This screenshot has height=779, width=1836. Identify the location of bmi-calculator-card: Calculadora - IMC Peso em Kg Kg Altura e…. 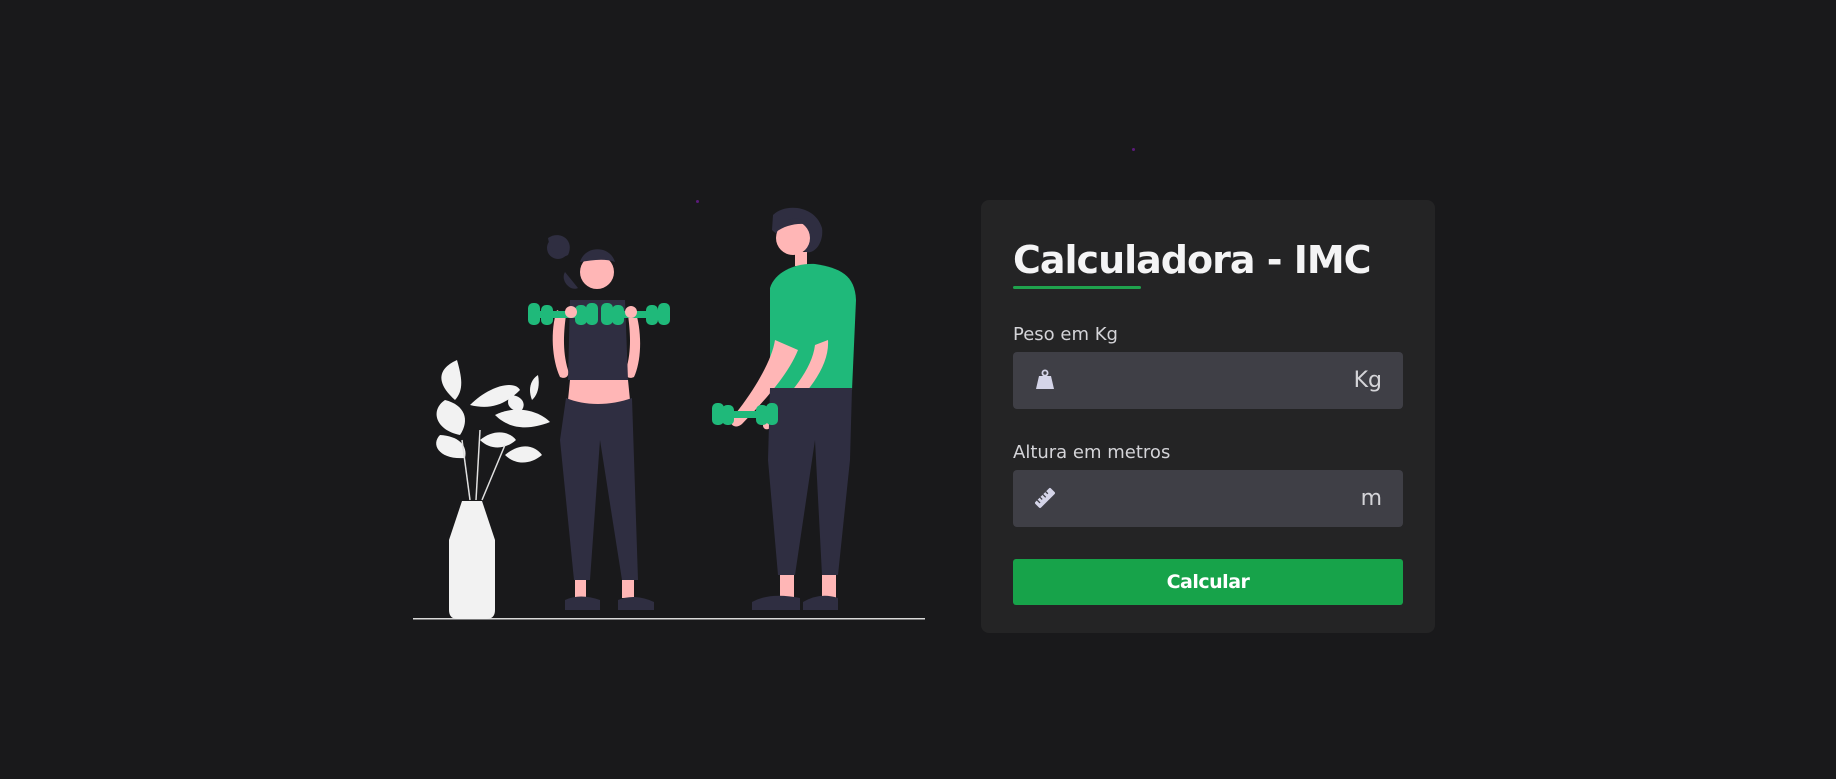
(1208, 416).